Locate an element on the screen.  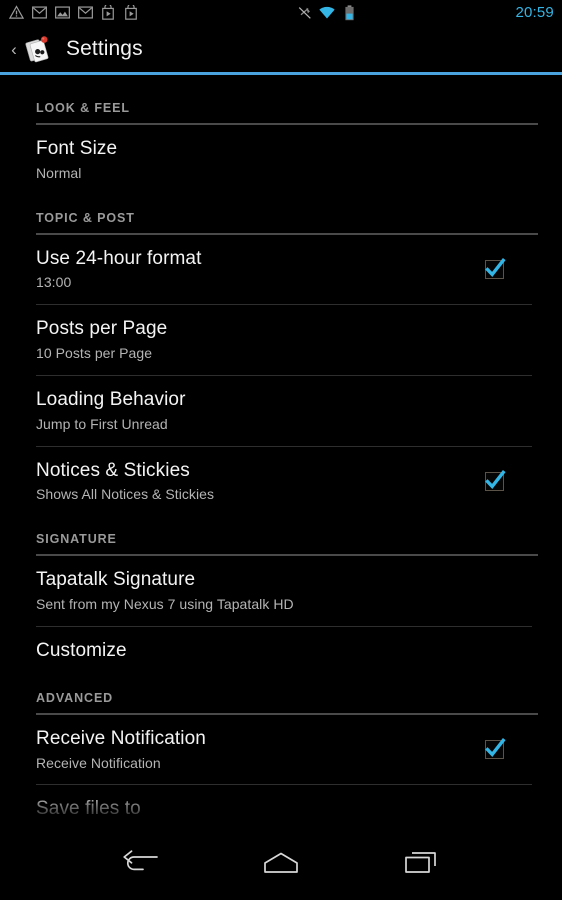
settings-row-summary: 10 Posts per Page is located at coordinates (94, 353).